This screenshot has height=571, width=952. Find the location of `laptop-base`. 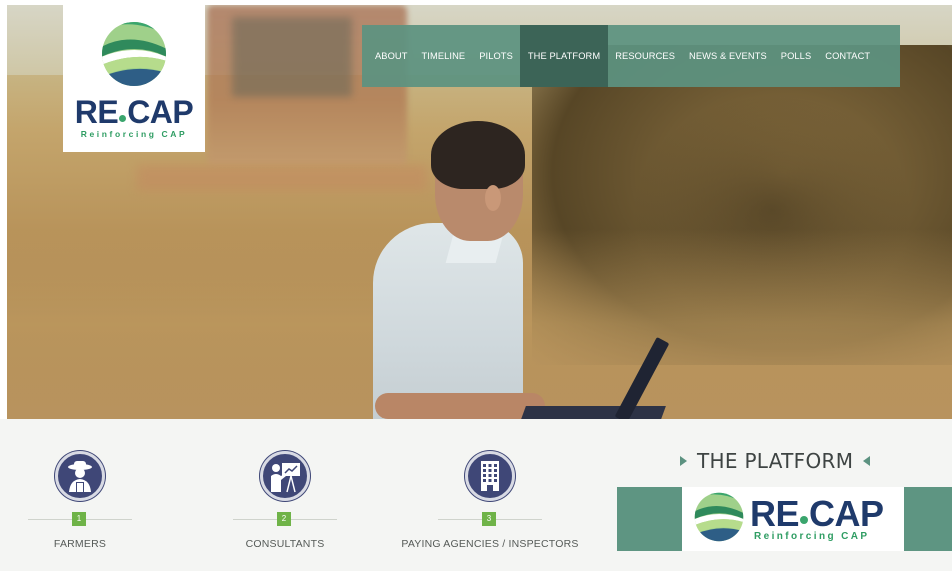

laptop-base is located at coordinates (593, 412).